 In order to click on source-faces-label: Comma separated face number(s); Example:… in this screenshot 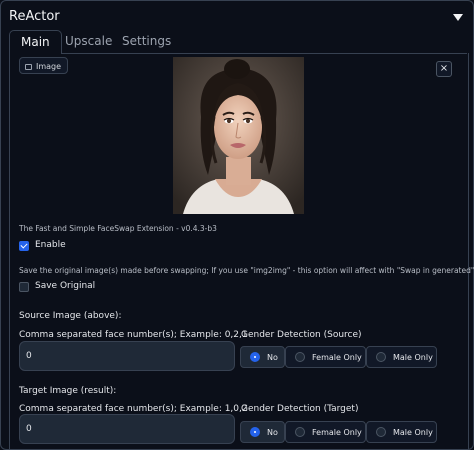, I will do `click(133, 335)`.